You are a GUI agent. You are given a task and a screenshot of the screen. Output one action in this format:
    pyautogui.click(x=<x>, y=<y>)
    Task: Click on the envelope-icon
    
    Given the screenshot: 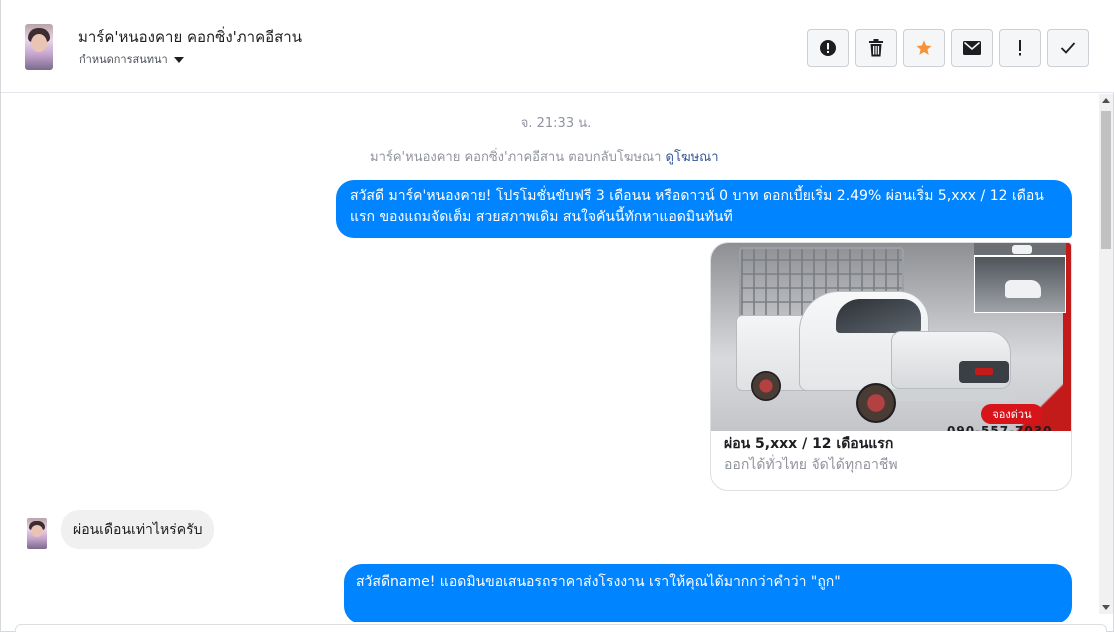 What is the action you would take?
    pyautogui.click(x=972, y=48)
    